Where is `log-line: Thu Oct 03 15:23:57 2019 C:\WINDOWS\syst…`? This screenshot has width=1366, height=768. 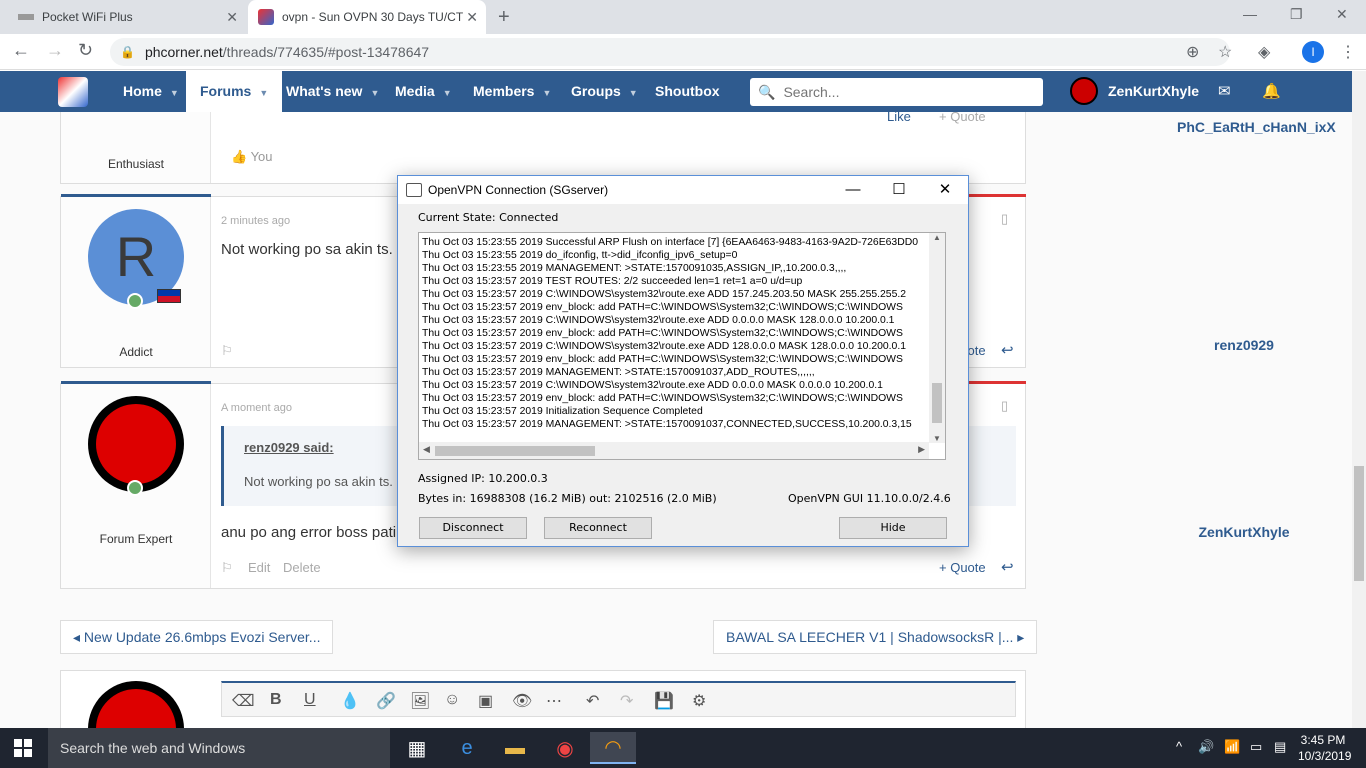
log-line: Thu Oct 03 15:23:57 2019 C:\WINDOWS\syst… is located at coordinates (652, 385).